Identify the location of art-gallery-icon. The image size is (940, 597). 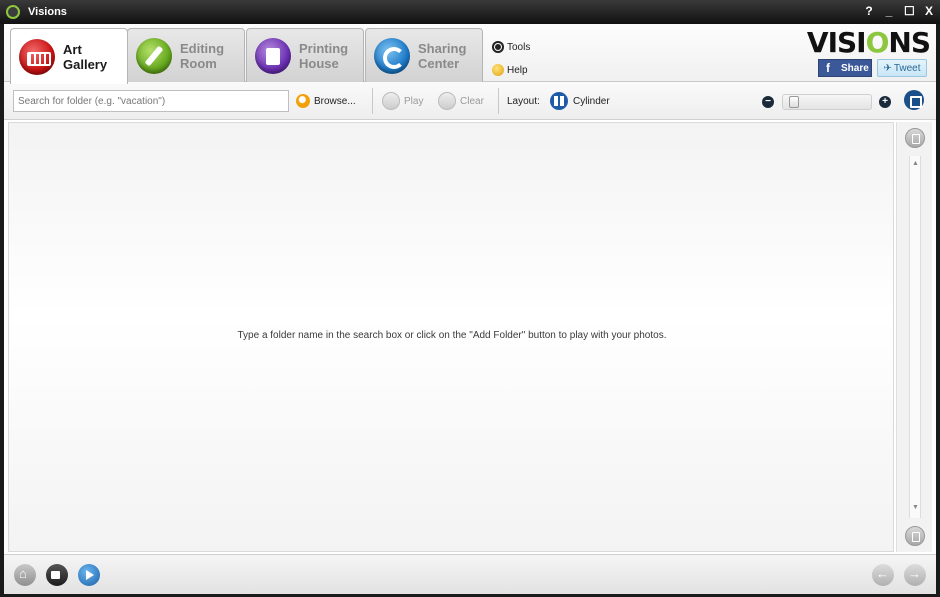
(37, 56).